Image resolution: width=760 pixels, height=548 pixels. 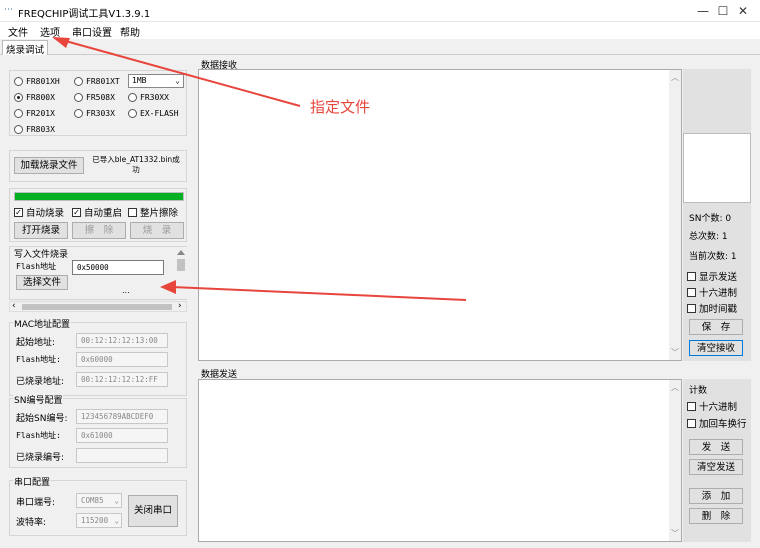 I want to click on arrow-to-select-file, so click(x=319, y=293).